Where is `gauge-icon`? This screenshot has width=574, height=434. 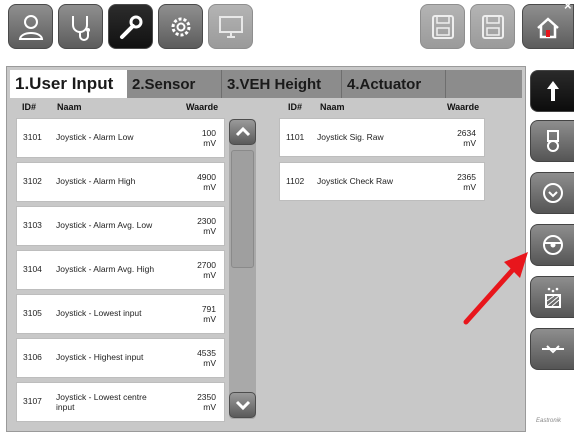 gauge-icon is located at coordinates (552, 193).